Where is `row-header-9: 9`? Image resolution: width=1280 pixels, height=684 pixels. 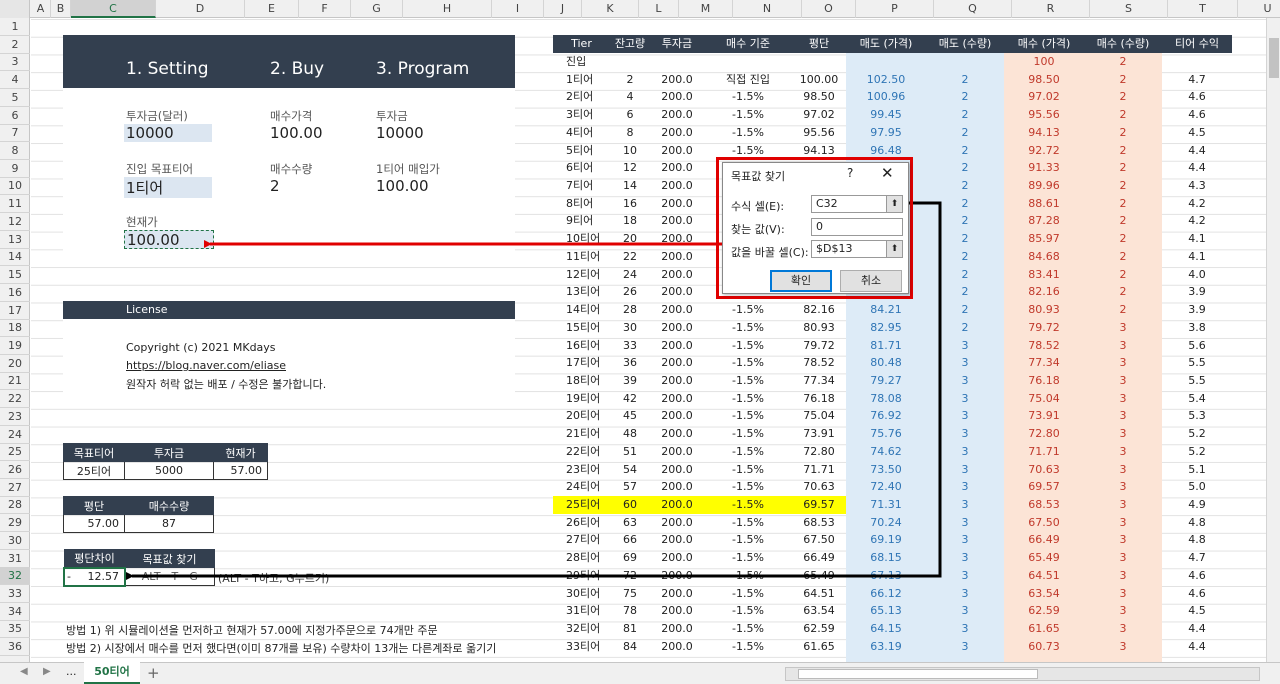
row-header-9: 9 is located at coordinates (15, 169).